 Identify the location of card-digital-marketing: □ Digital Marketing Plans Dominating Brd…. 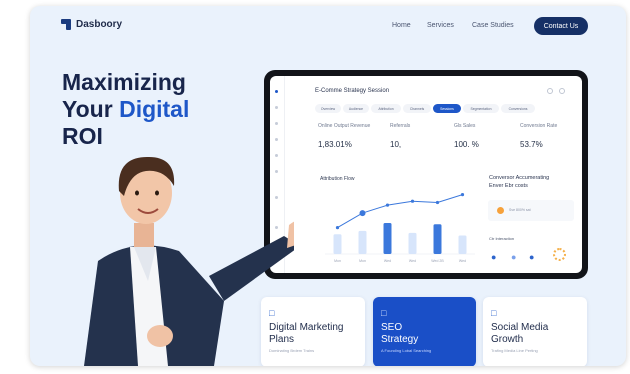
(313, 331).